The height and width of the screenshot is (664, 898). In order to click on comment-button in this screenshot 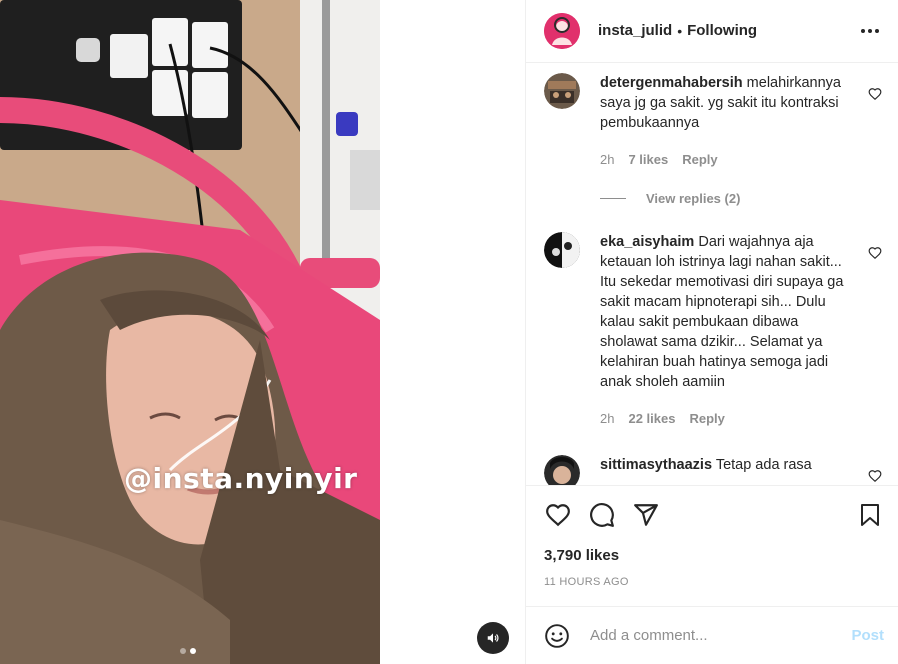, I will do `click(602, 515)`.